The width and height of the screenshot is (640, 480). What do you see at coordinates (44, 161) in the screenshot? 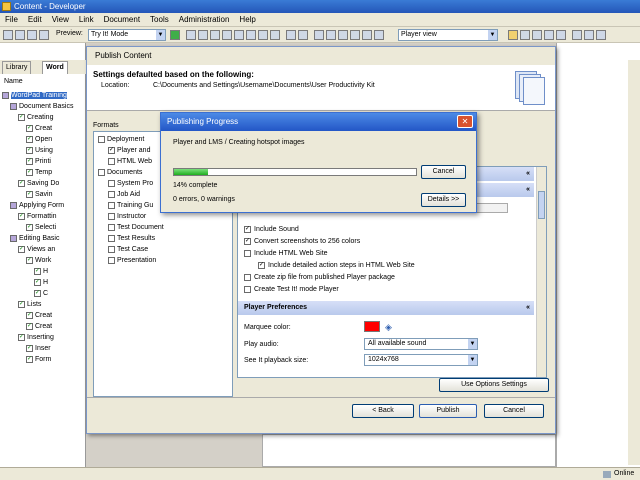
I see `tree-item: ✓ Printi` at bounding box center [44, 161].